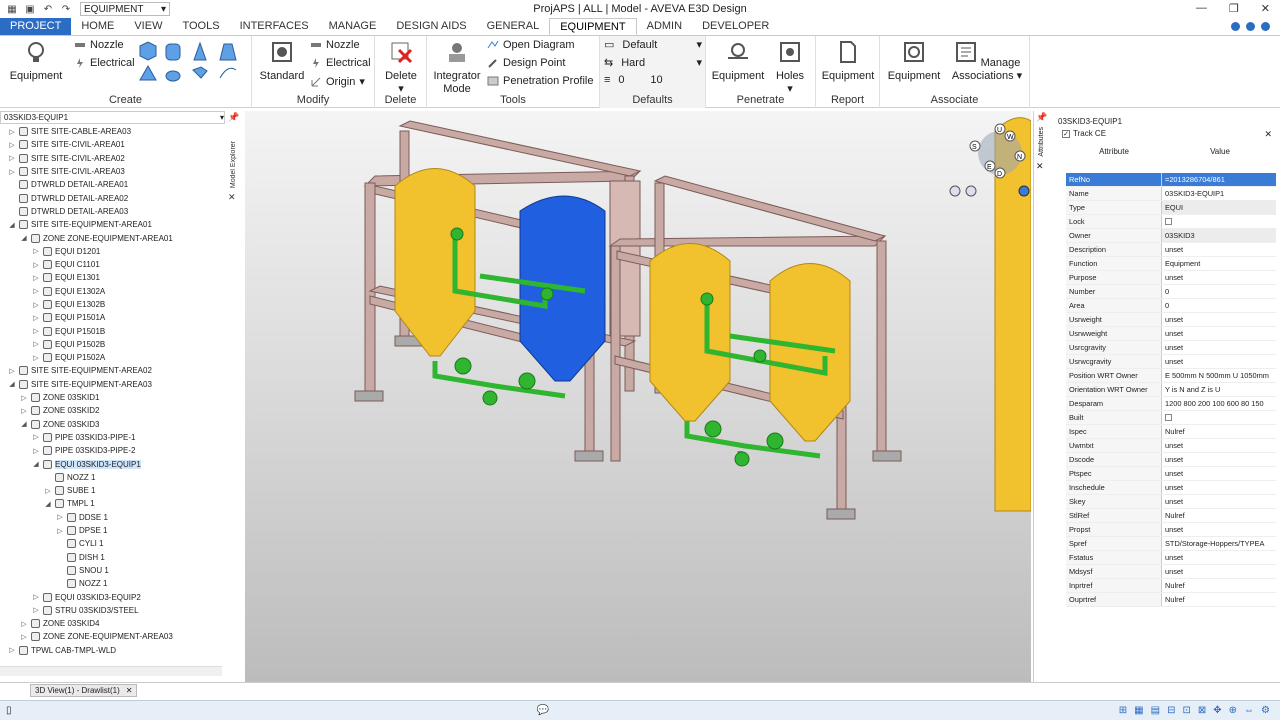 Image resolution: width=1280 pixels, height=720 pixels. What do you see at coordinates (1171, 404) in the screenshot?
I see `attribute-row: Desparam 1200 800 200 100 600 80 150` at bounding box center [1171, 404].